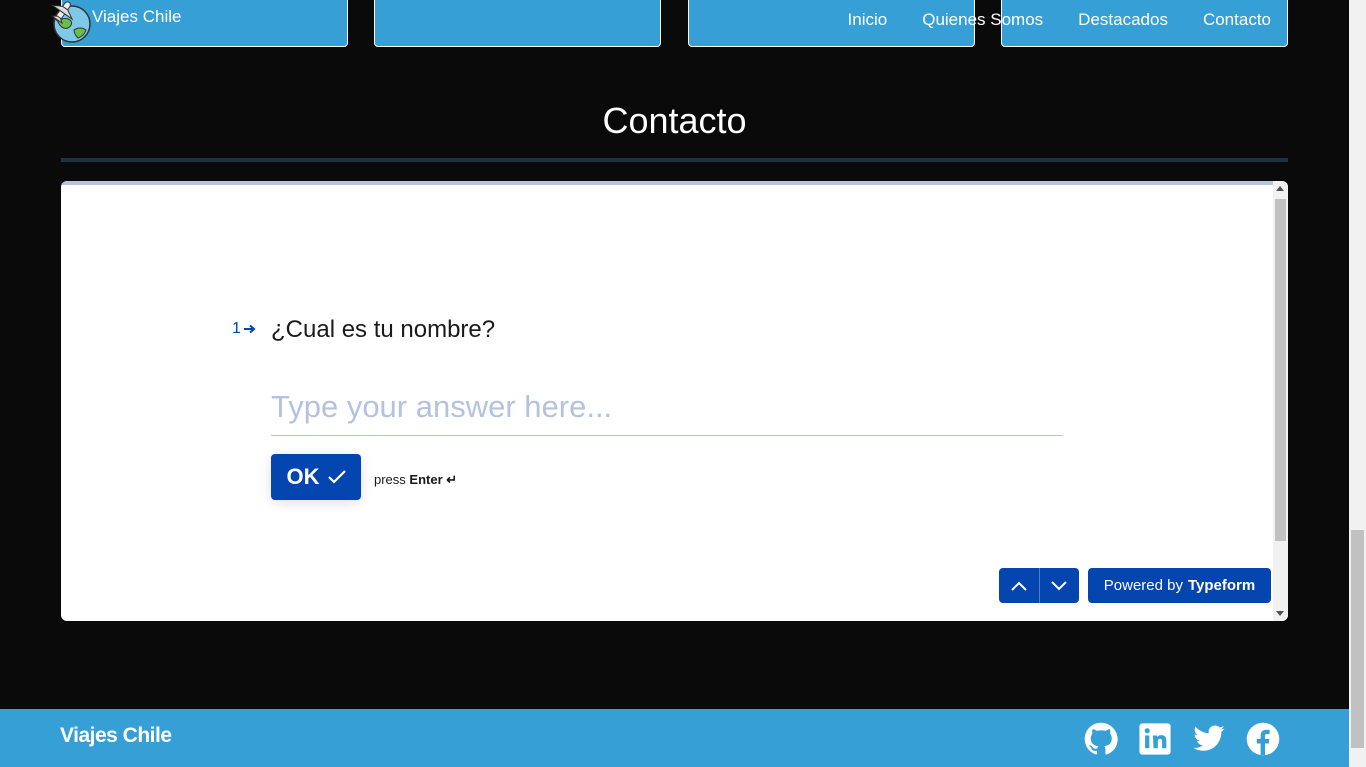 Image resolution: width=1366 pixels, height=767 pixels. I want to click on previous-question-button, so click(1019, 585).